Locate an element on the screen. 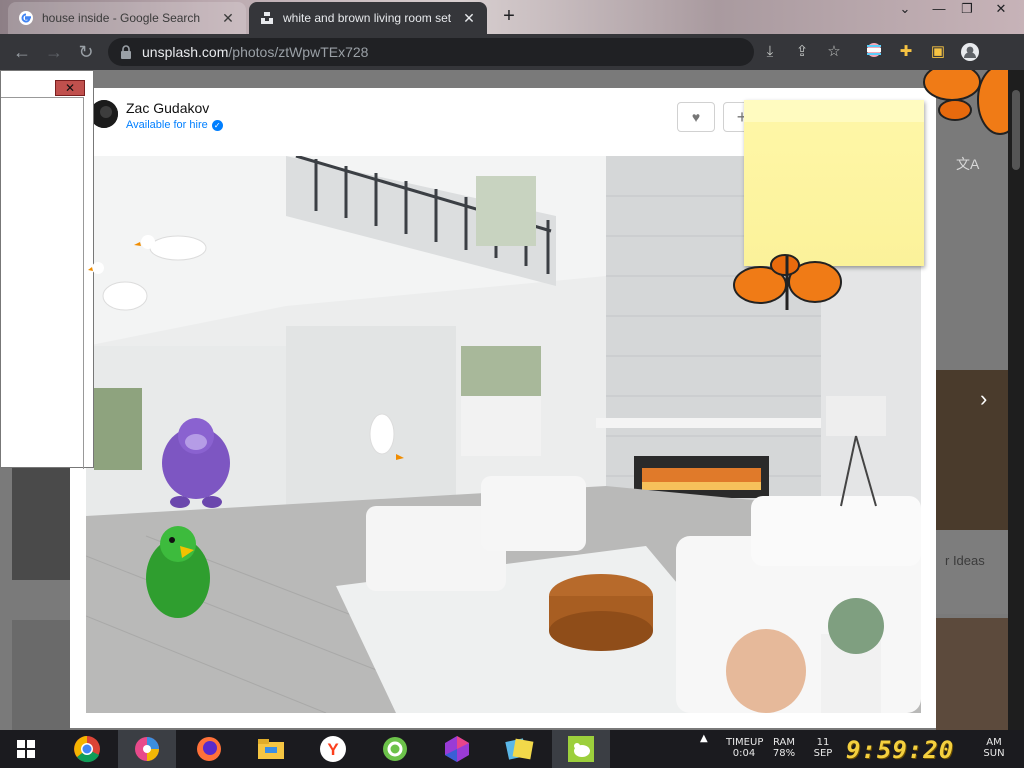  scrollbar-thumb is located at coordinates (1016, 130).